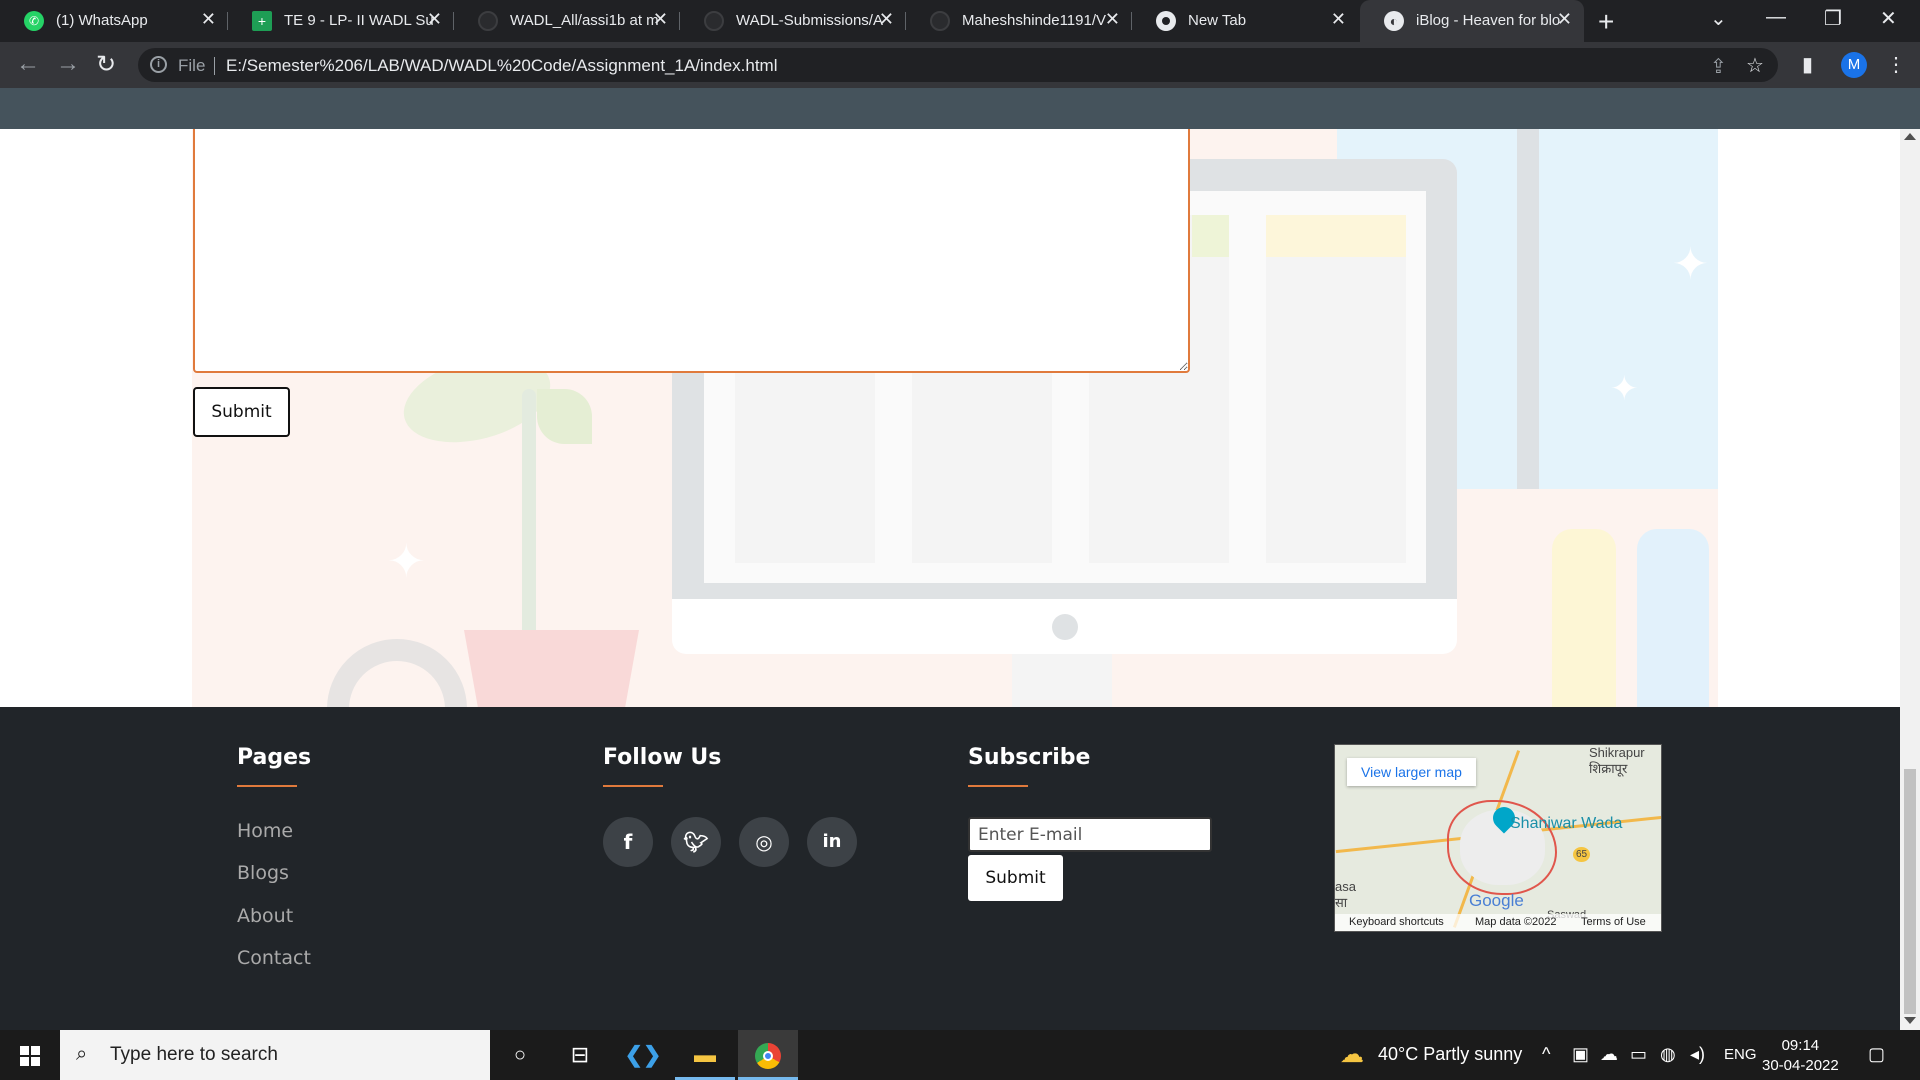  Describe the element at coordinates (114, 21) in the screenshot. I see `tab-whatsapp: ✆ (1) WhatsApp ✕` at that location.